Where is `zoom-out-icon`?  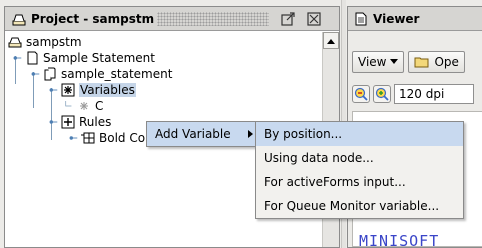 zoom-out-icon is located at coordinates (361, 94).